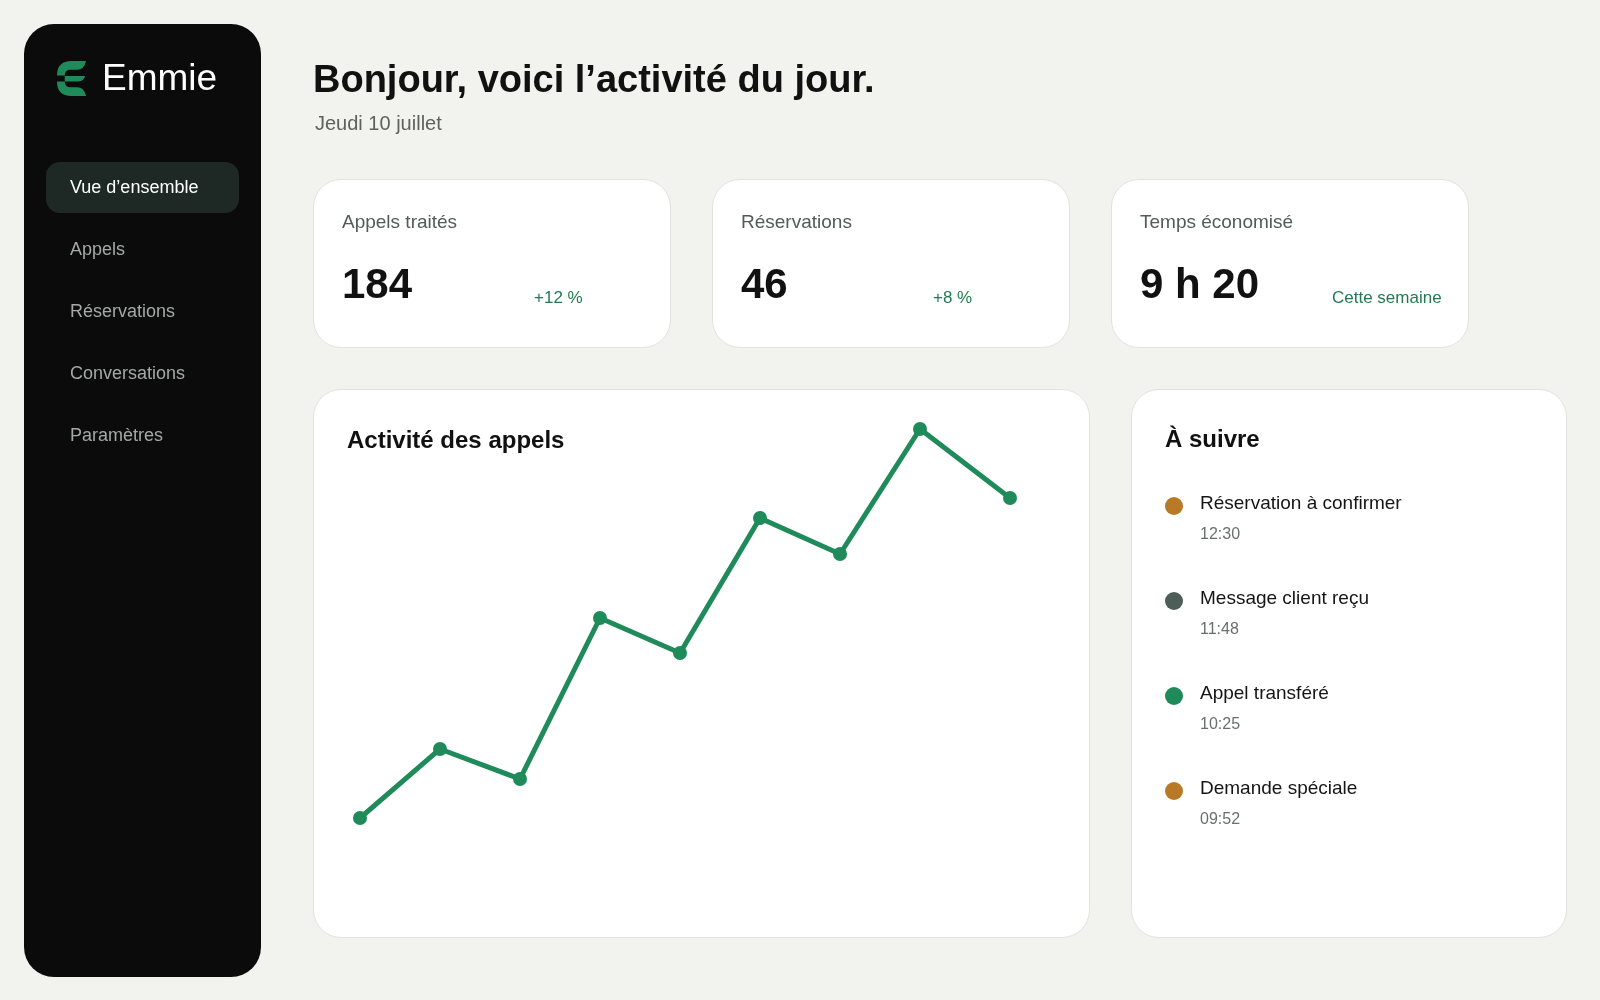  I want to click on logo-icon, so click(71, 78).